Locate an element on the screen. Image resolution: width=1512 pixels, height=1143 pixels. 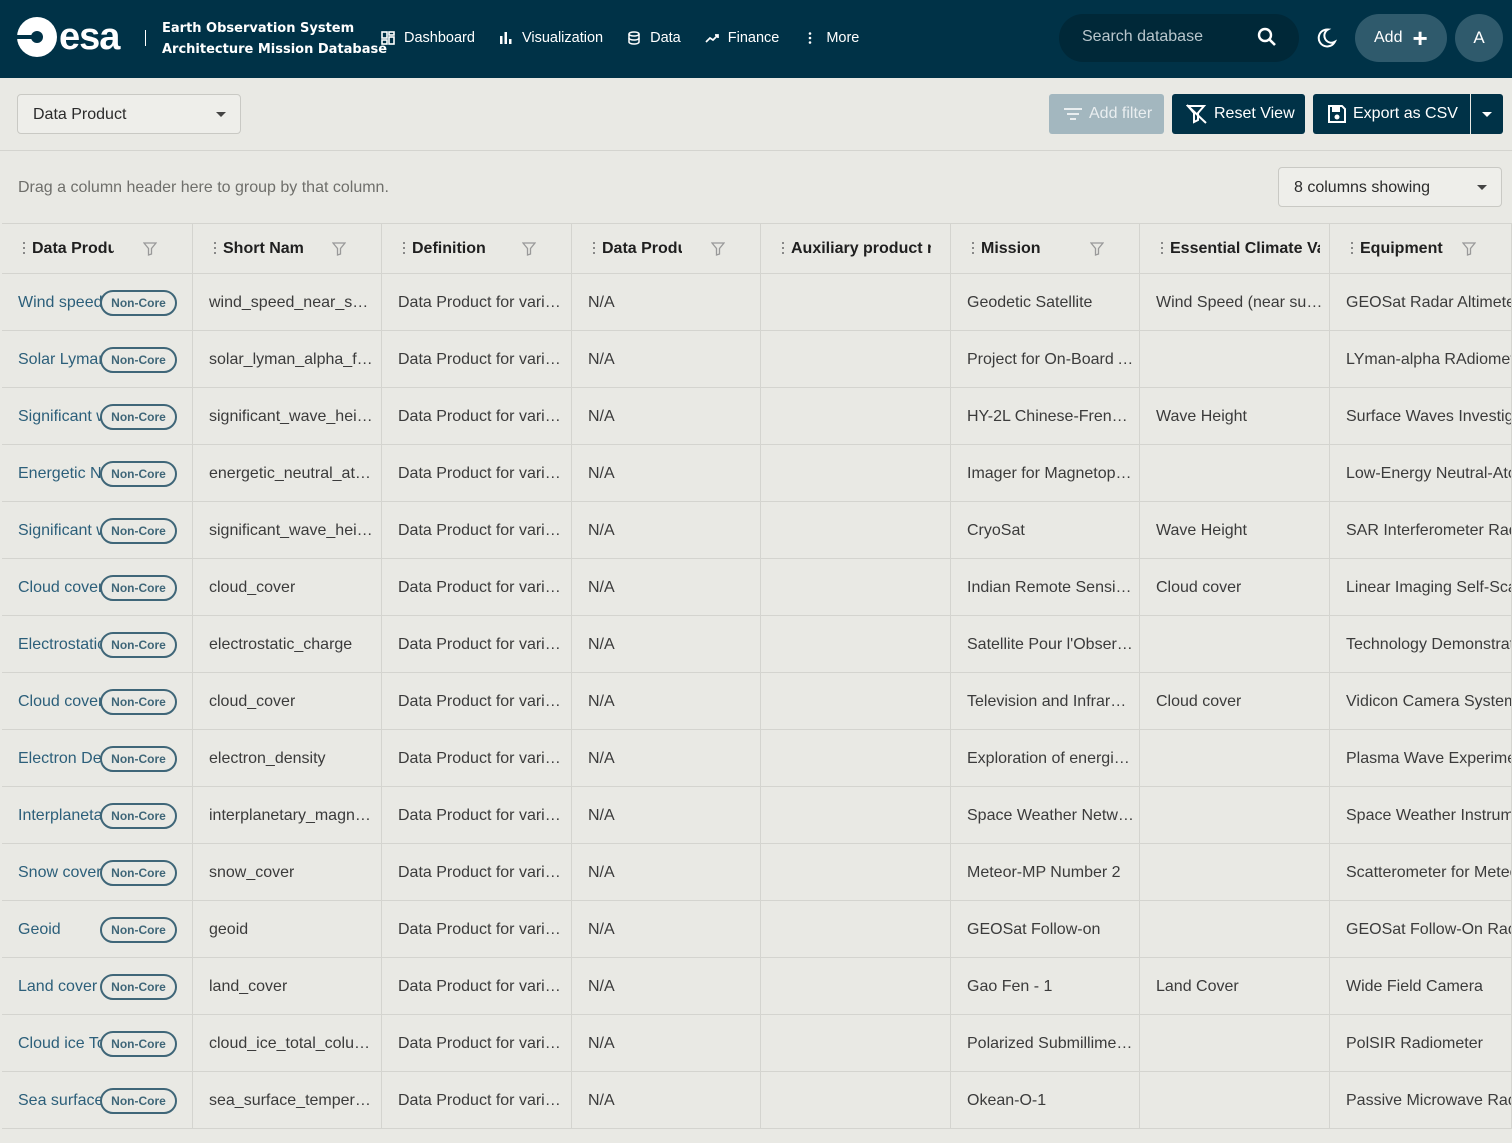
table-cell: Solar Lyman-alphaNon-Core is located at coordinates (97, 359).